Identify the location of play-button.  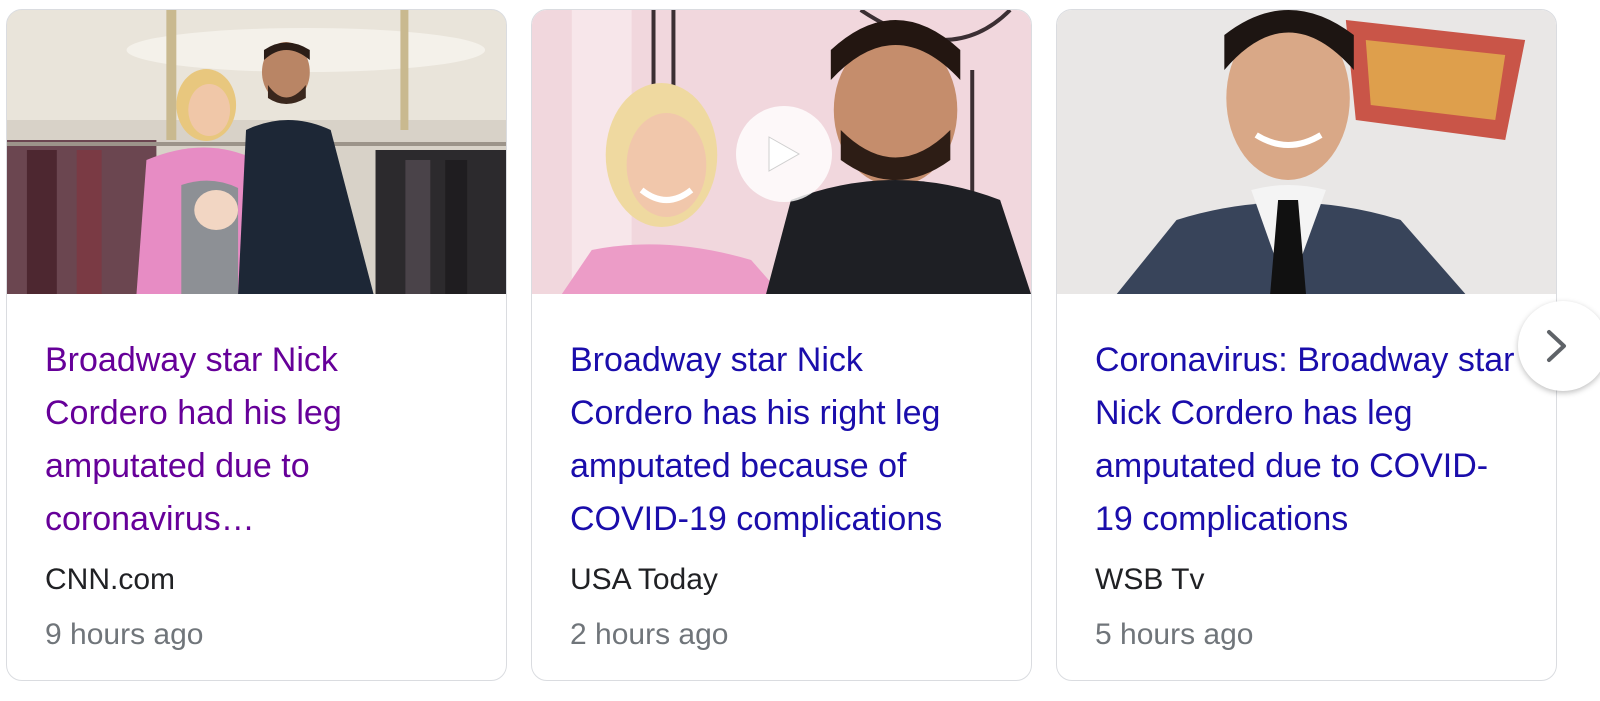
(784, 154).